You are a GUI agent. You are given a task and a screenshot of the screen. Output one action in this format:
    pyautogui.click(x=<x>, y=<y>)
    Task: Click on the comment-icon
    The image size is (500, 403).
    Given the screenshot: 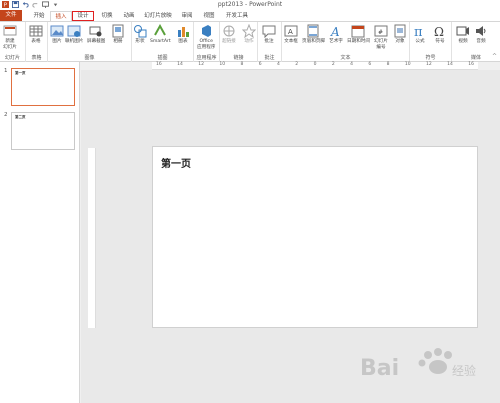 What is the action you would take?
    pyautogui.click(x=269, y=31)
    